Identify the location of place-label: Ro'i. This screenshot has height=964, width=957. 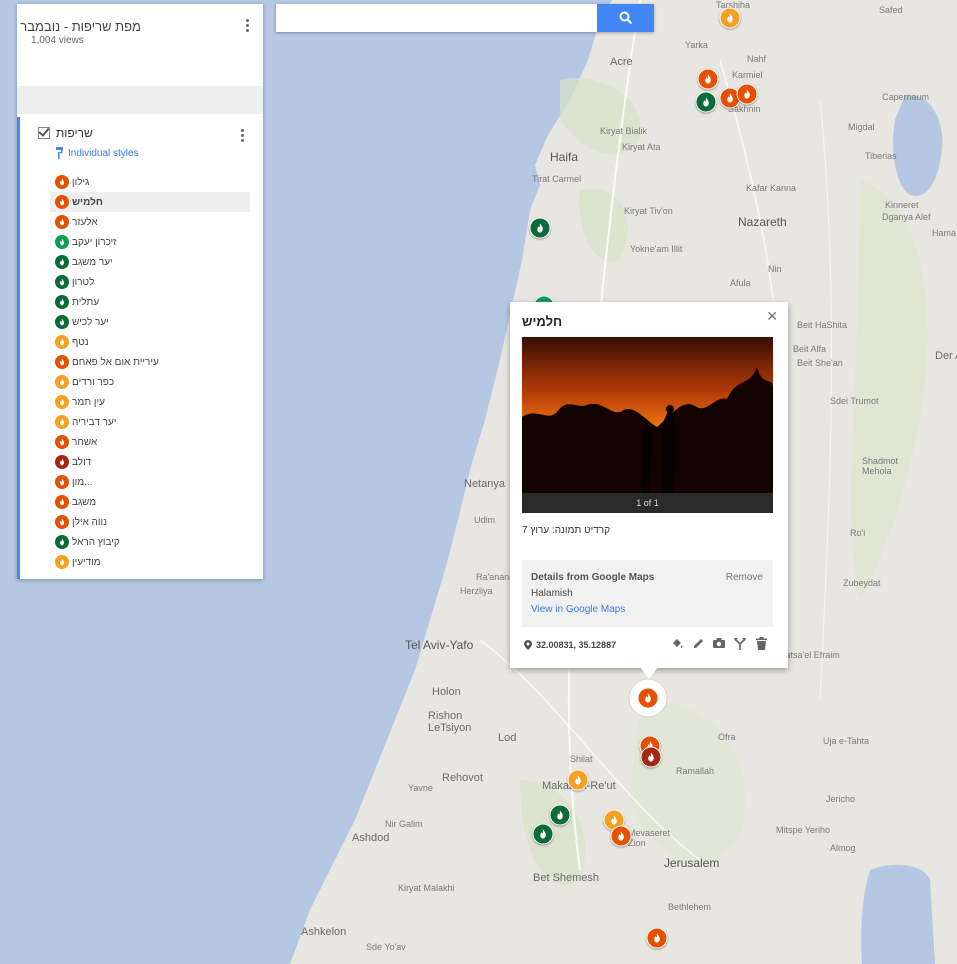
(858, 533).